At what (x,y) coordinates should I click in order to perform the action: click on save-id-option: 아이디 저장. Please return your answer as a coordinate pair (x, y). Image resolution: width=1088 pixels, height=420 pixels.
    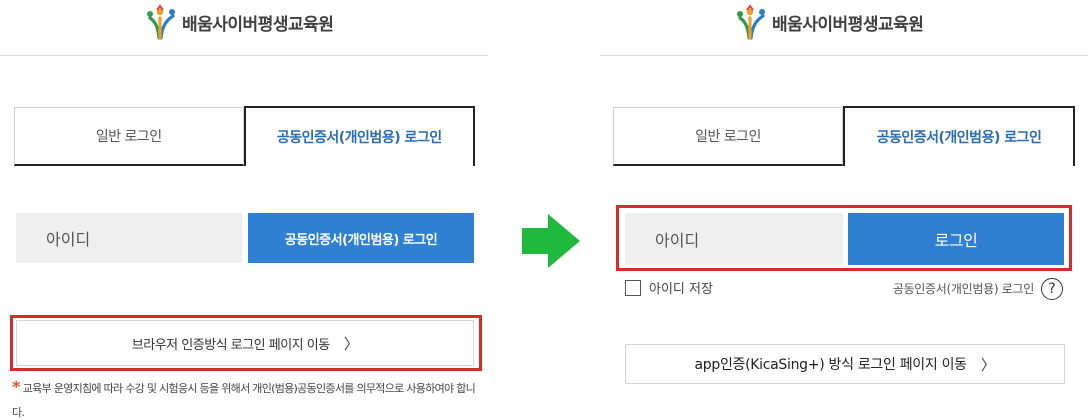
    Looking at the image, I should click on (669, 287).